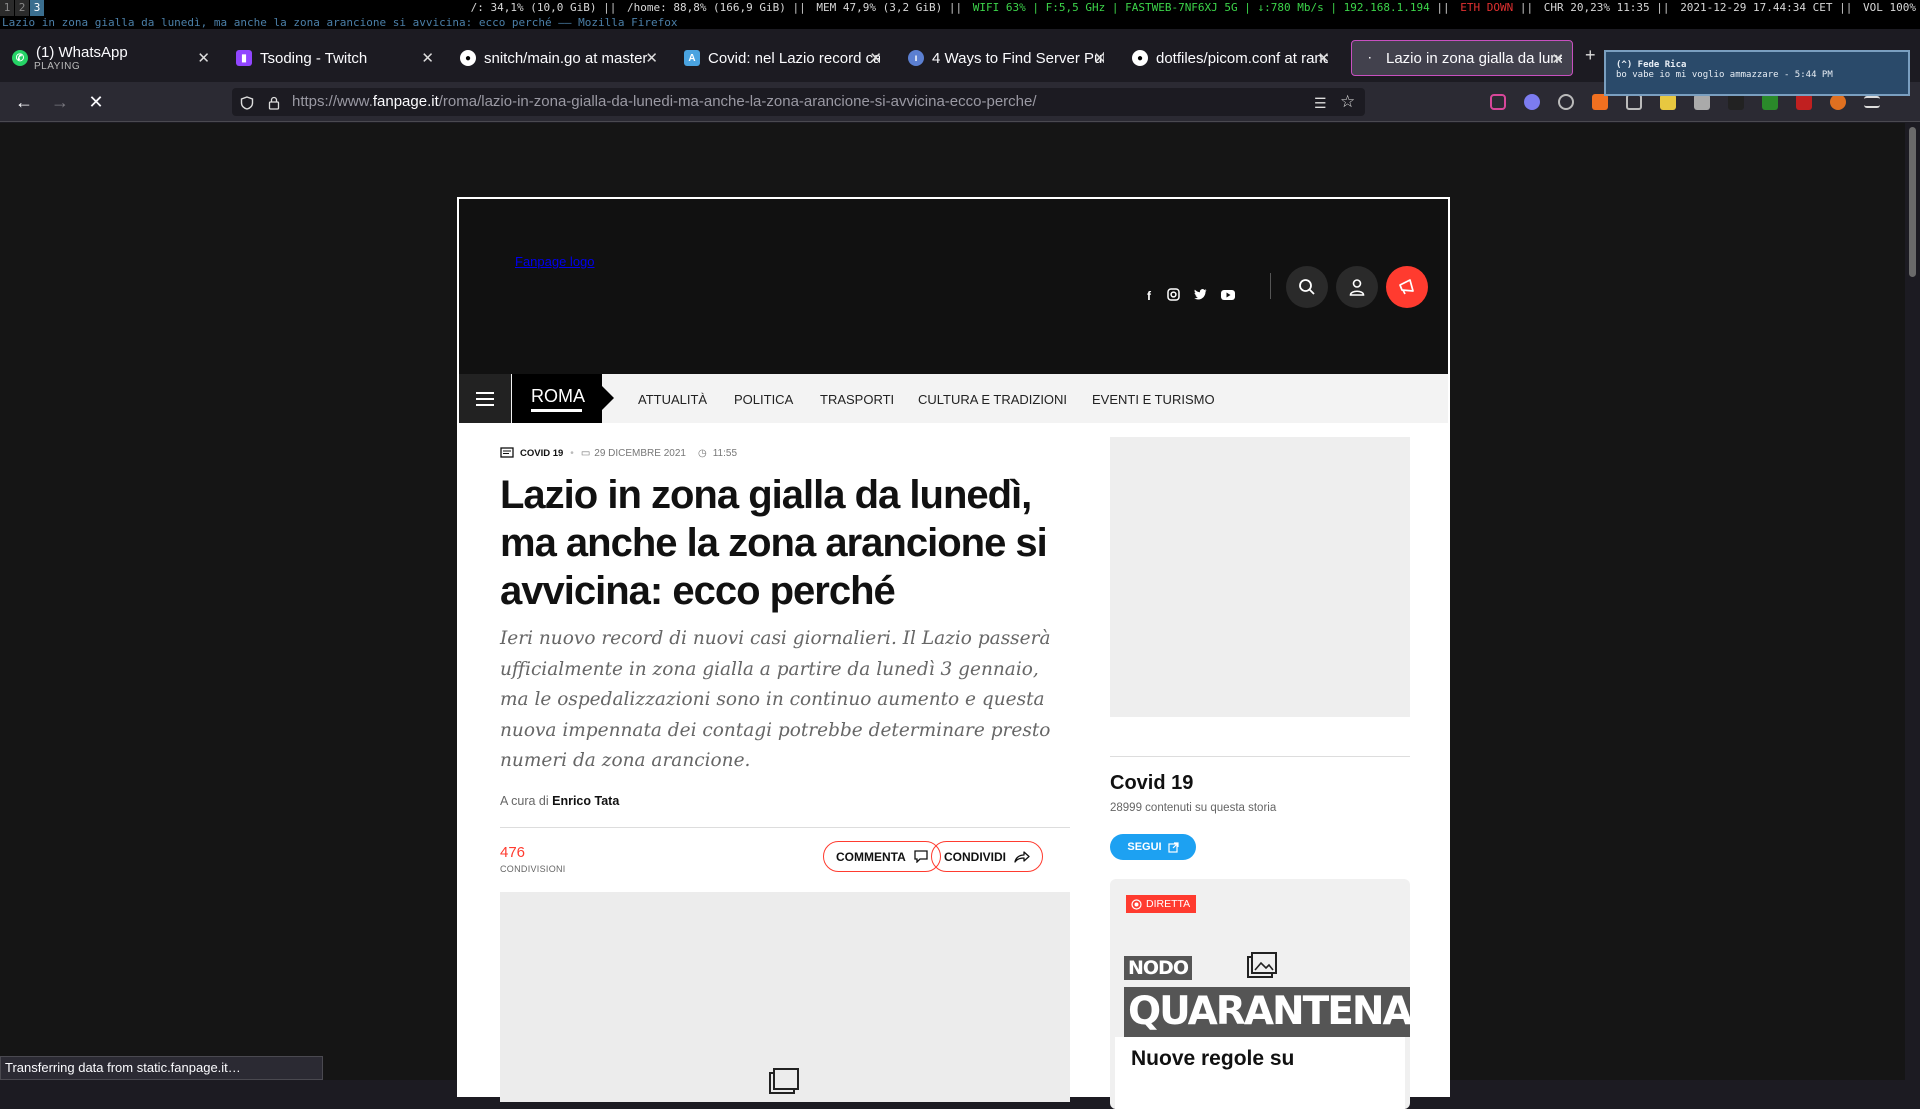 The height and width of the screenshot is (1109, 1920). What do you see at coordinates (953, 286) in the screenshot?
I see `site-header: Fanpage logo f` at bounding box center [953, 286].